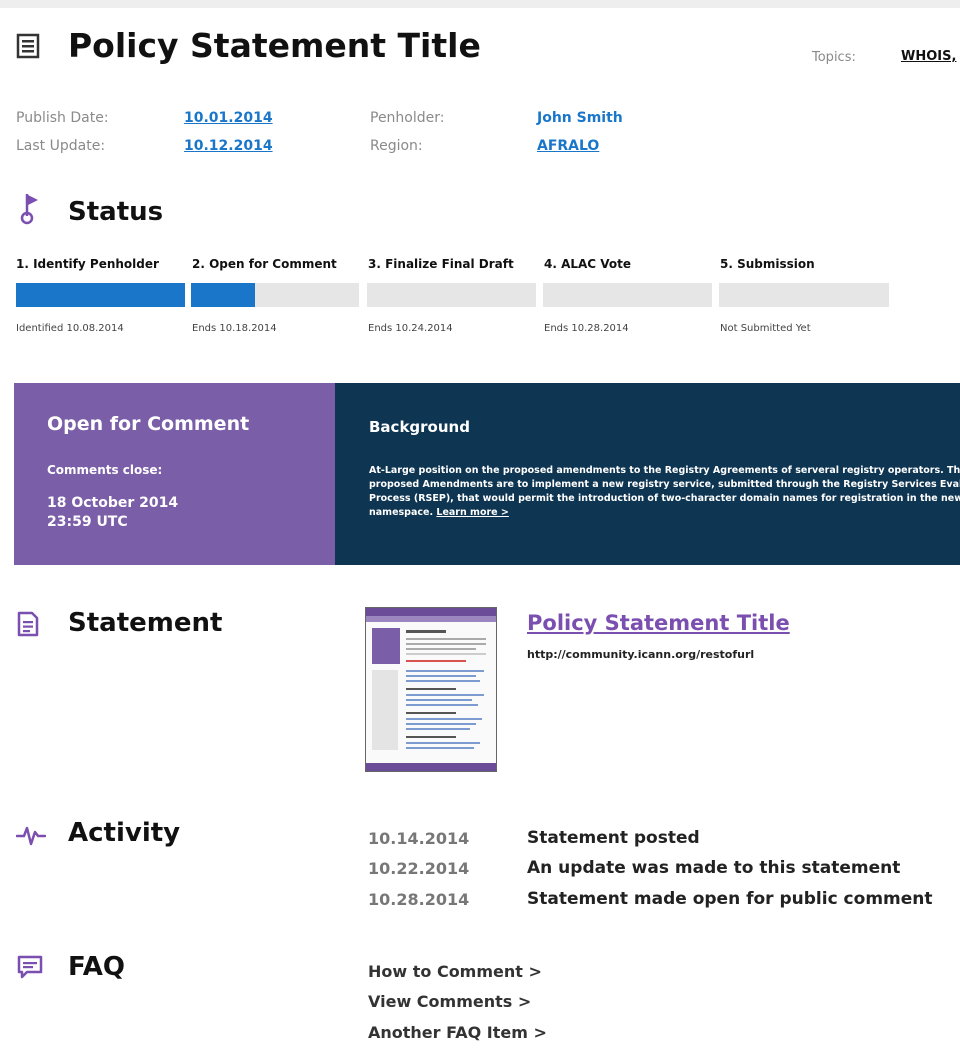 Image resolution: width=960 pixels, height=1052 pixels. What do you see at coordinates (451, 295) in the screenshot?
I see `step-3-bar` at bounding box center [451, 295].